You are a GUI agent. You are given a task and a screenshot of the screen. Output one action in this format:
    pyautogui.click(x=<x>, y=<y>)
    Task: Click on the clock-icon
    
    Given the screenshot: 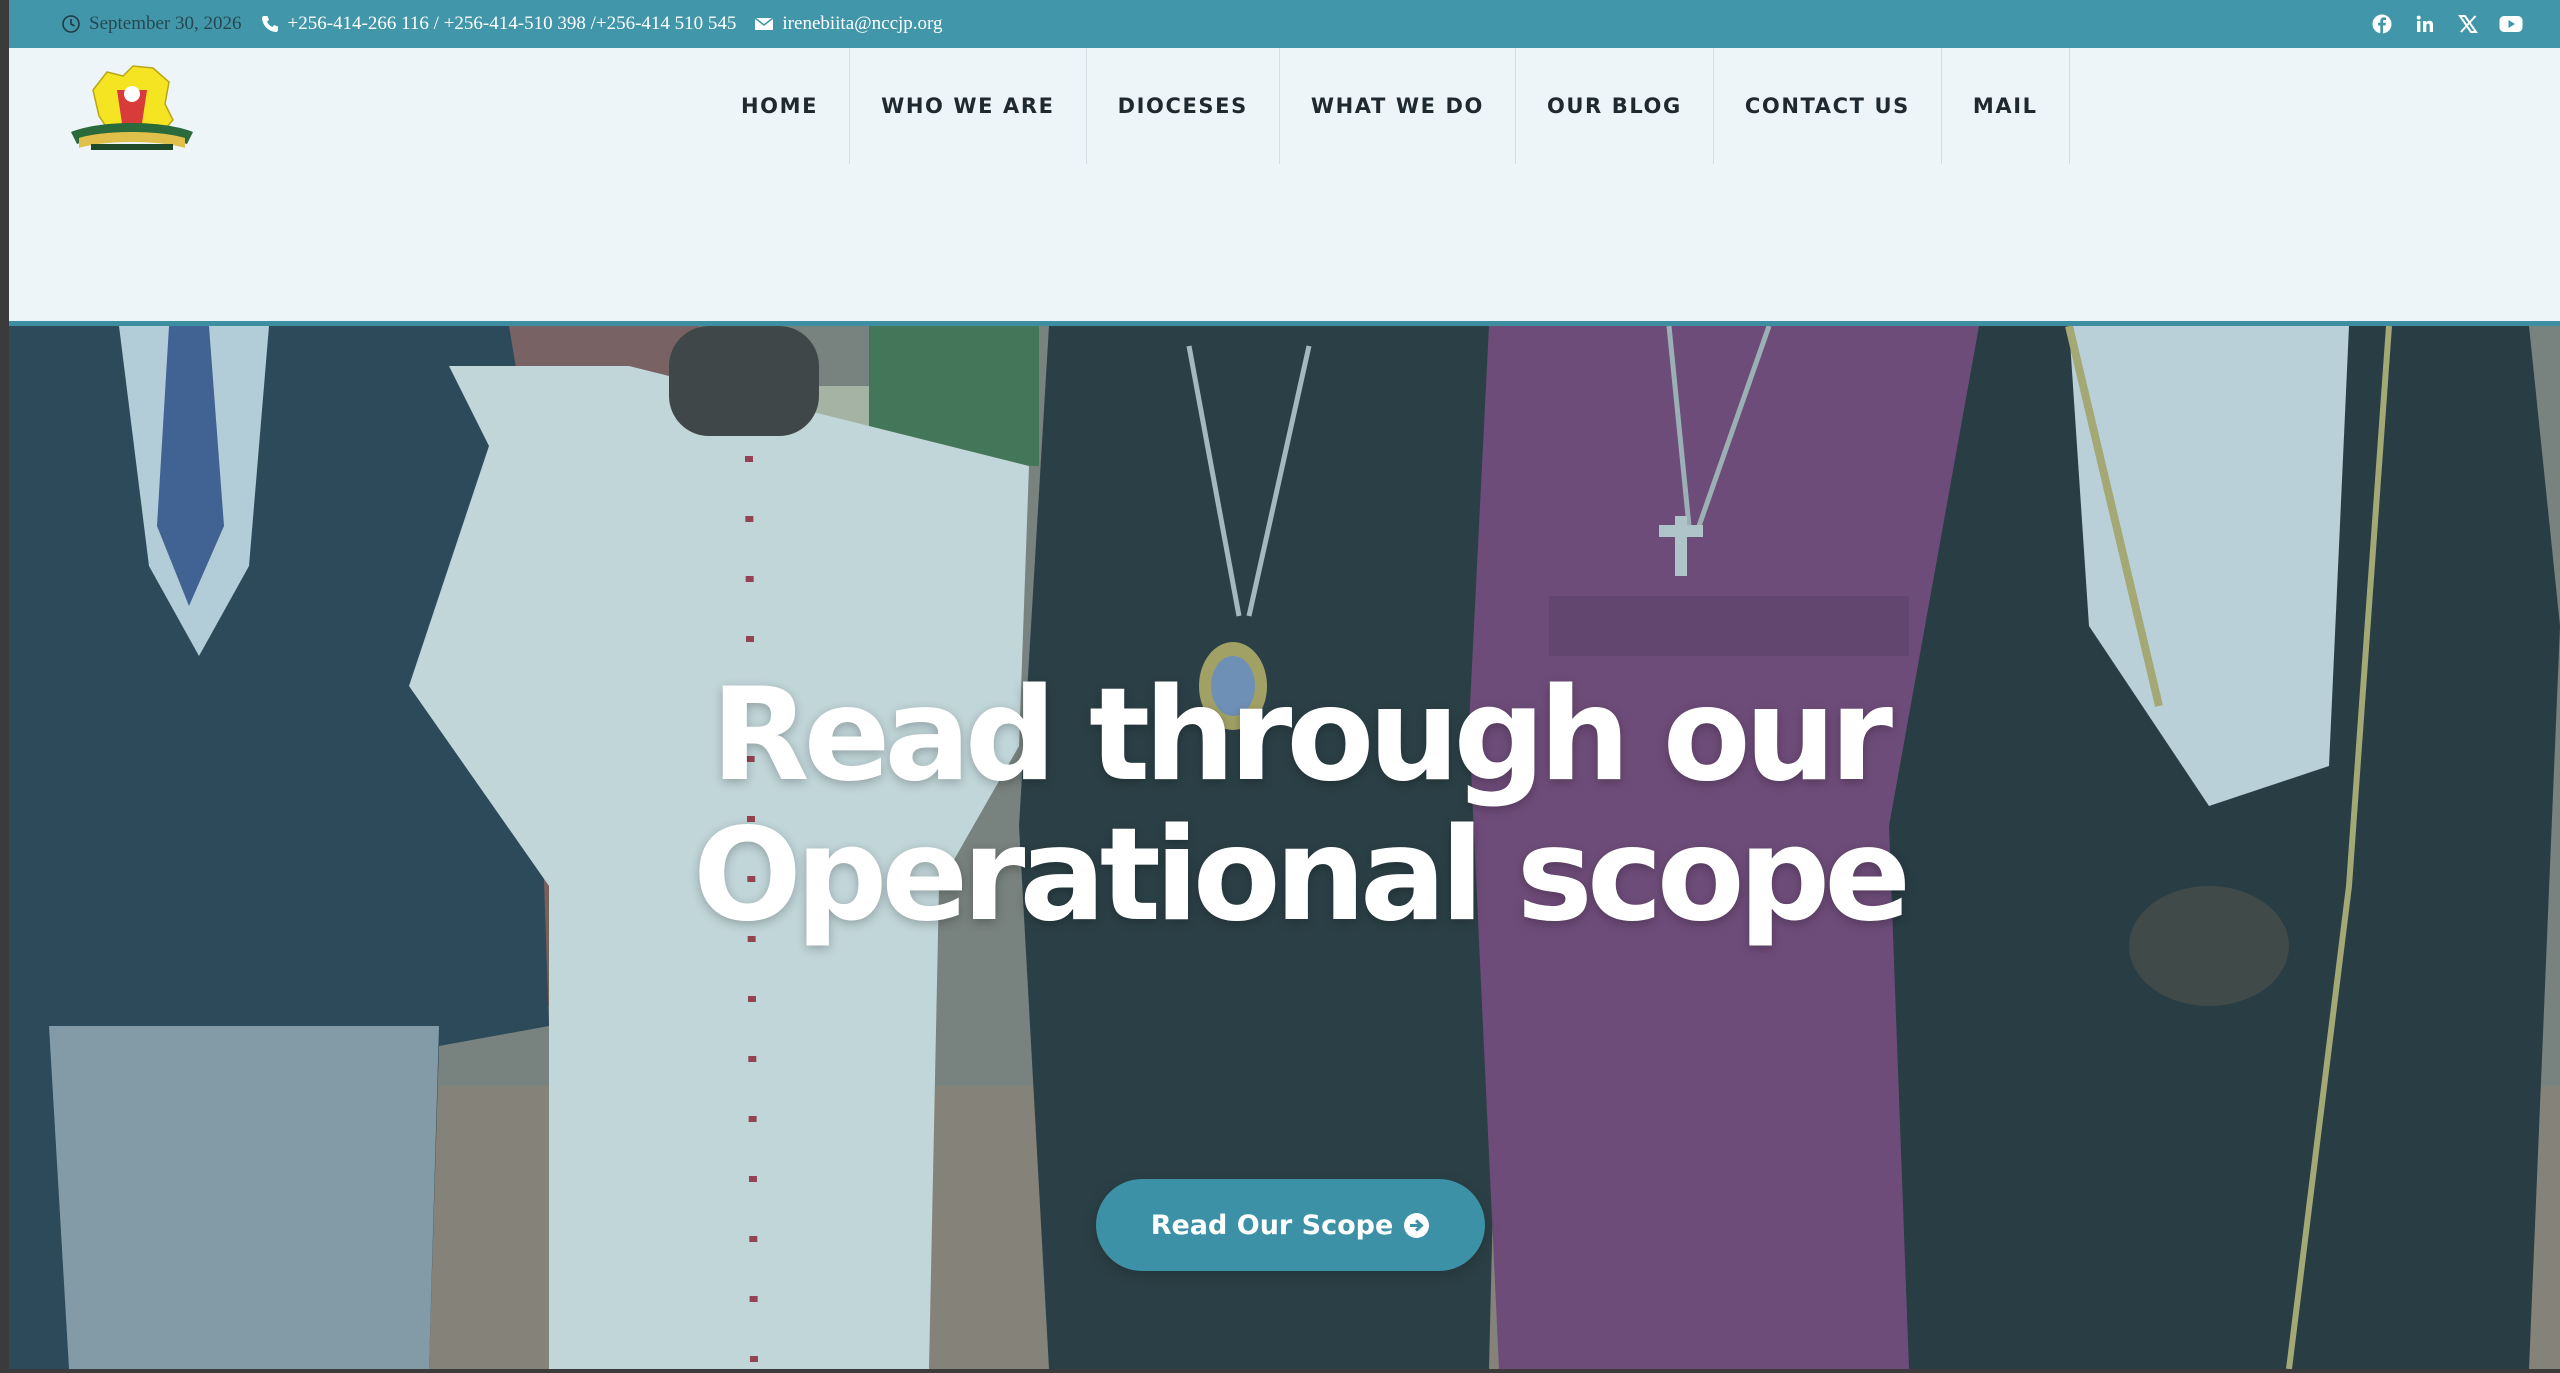 What is the action you would take?
    pyautogui.click(x=71, y=24)
    